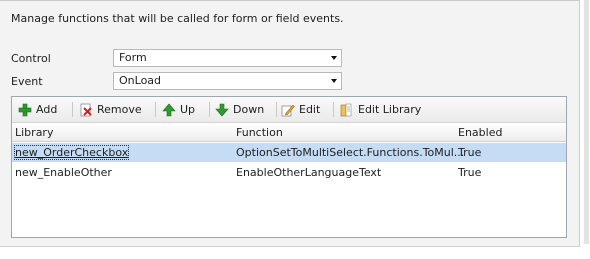 This screenshot has height=259, width=590. Describe the element at coordinates (119, 109) in the screenshot. I see `remove-label: Remove` at that location.